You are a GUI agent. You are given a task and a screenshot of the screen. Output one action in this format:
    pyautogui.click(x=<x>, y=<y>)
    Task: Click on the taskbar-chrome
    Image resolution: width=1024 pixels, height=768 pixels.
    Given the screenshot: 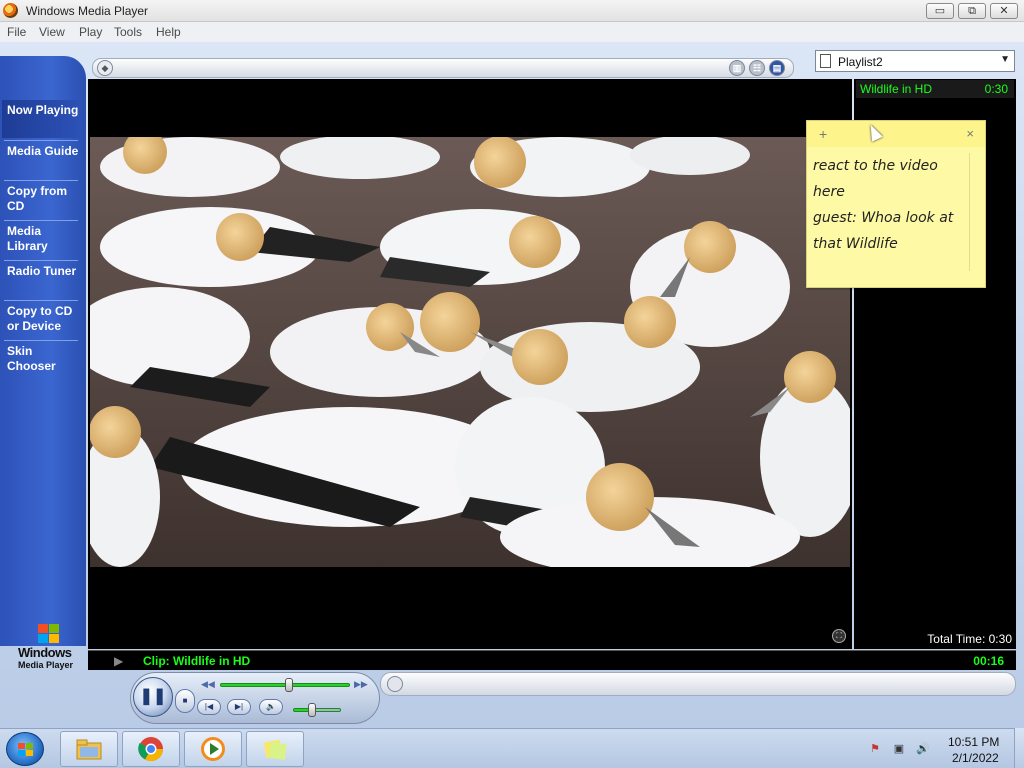 What is the action you would take?
    pyautogui.click(x=151, y=749)
    